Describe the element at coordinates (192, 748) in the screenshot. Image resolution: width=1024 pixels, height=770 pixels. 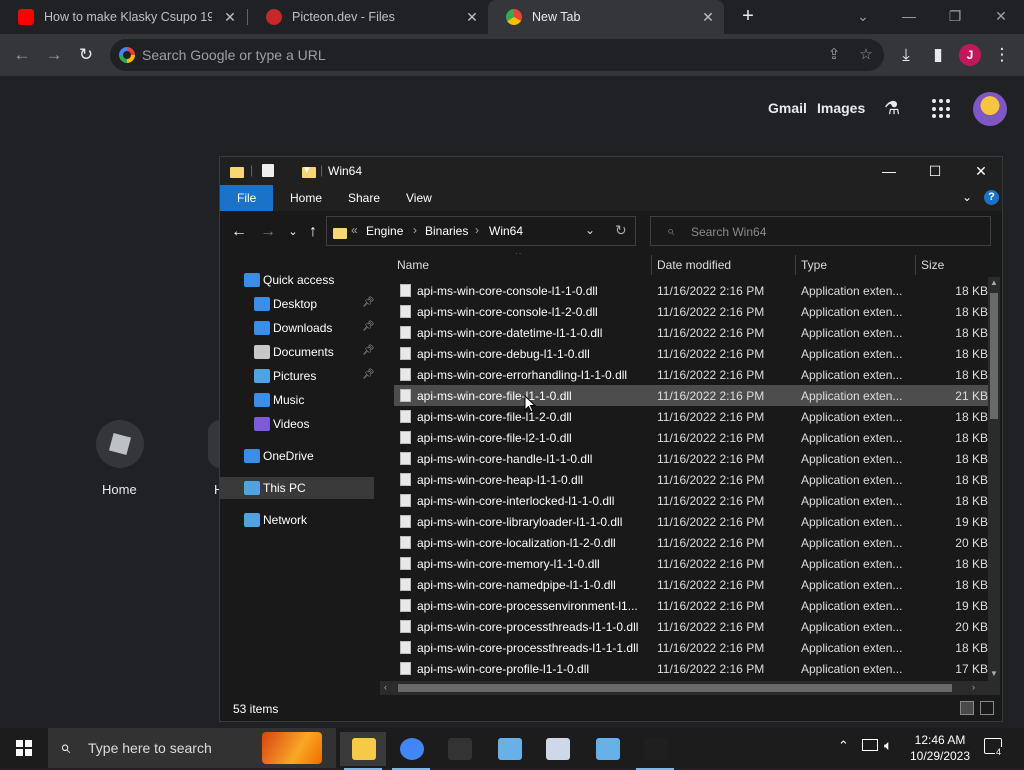
I see `taskbar-search-box: ⌕ Type here to search` at that location.